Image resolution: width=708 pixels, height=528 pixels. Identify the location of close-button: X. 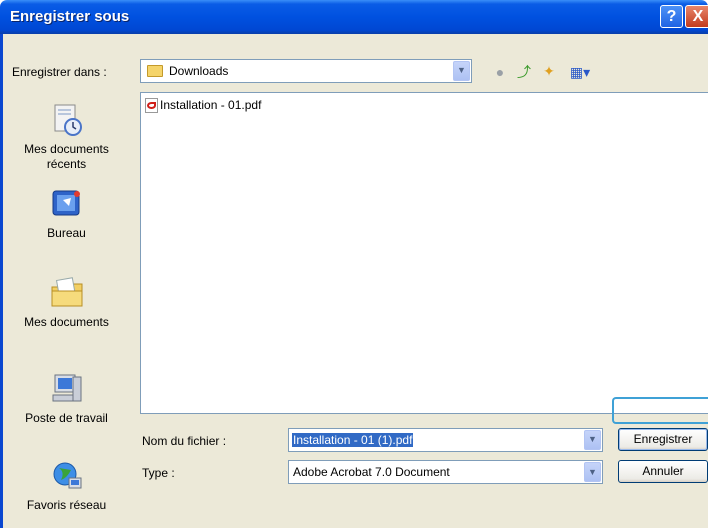
(696, 16).